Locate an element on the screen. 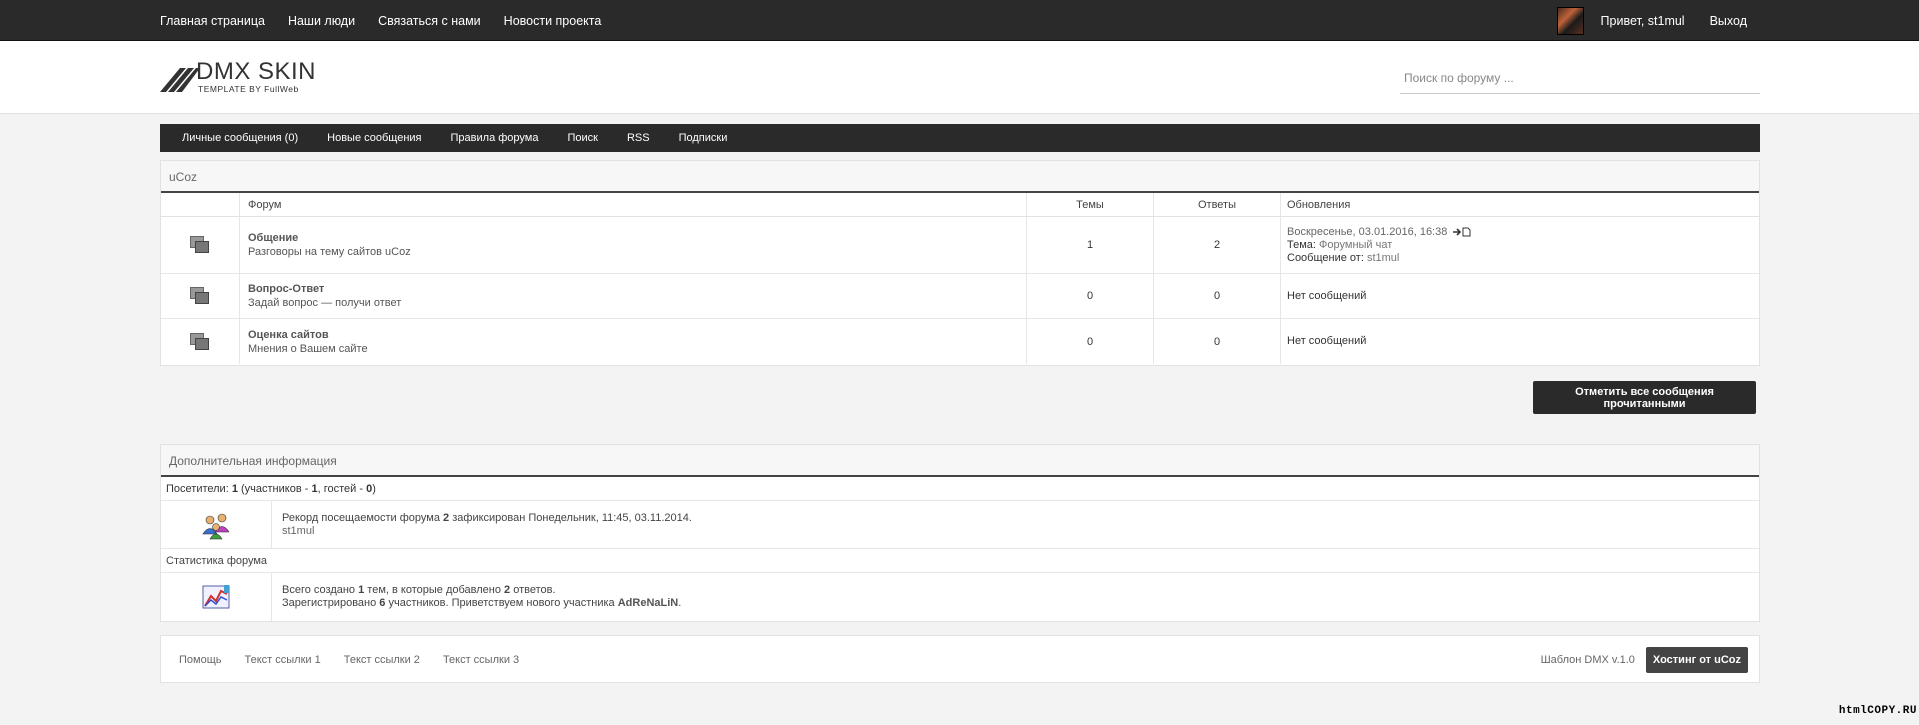 This screenshot has width=1919, height=725. forum-description: Разговоры на тему сайтов uCoz is located at coordinates (329, 252).